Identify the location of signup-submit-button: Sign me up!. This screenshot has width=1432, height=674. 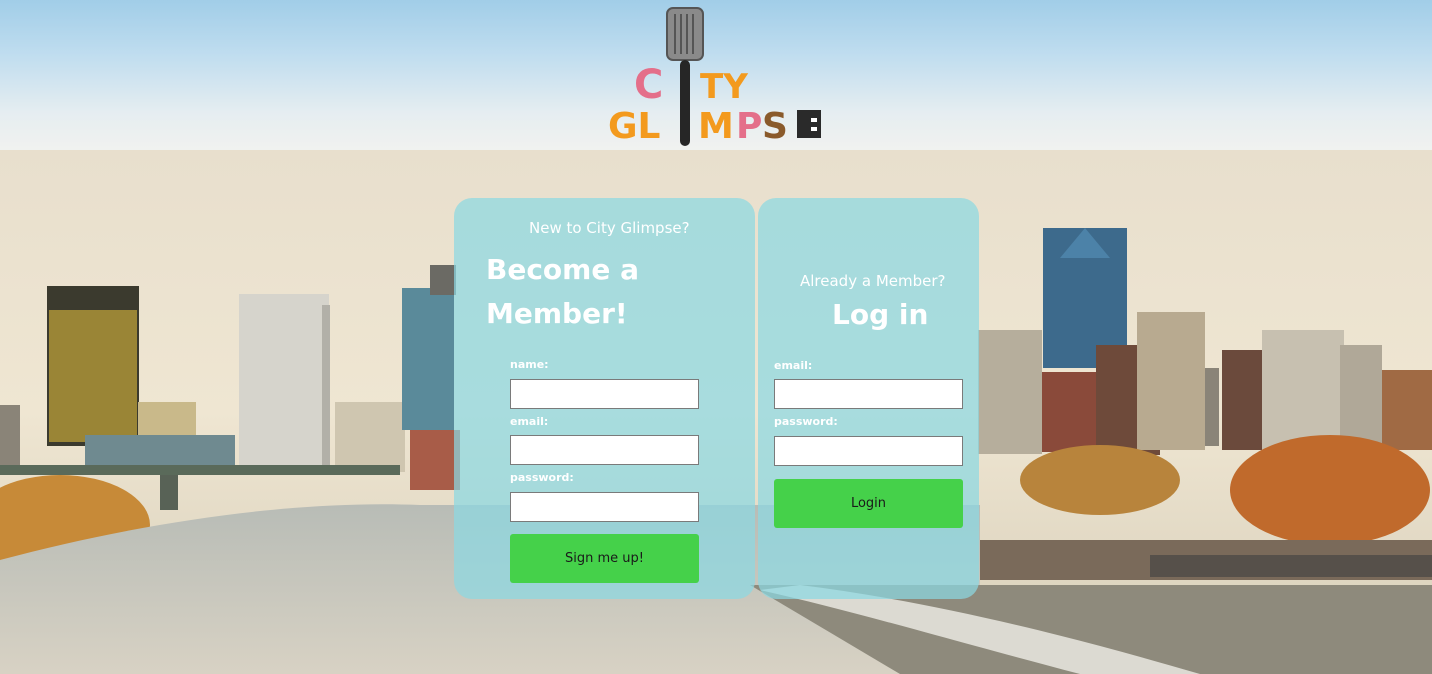
(604, 558).